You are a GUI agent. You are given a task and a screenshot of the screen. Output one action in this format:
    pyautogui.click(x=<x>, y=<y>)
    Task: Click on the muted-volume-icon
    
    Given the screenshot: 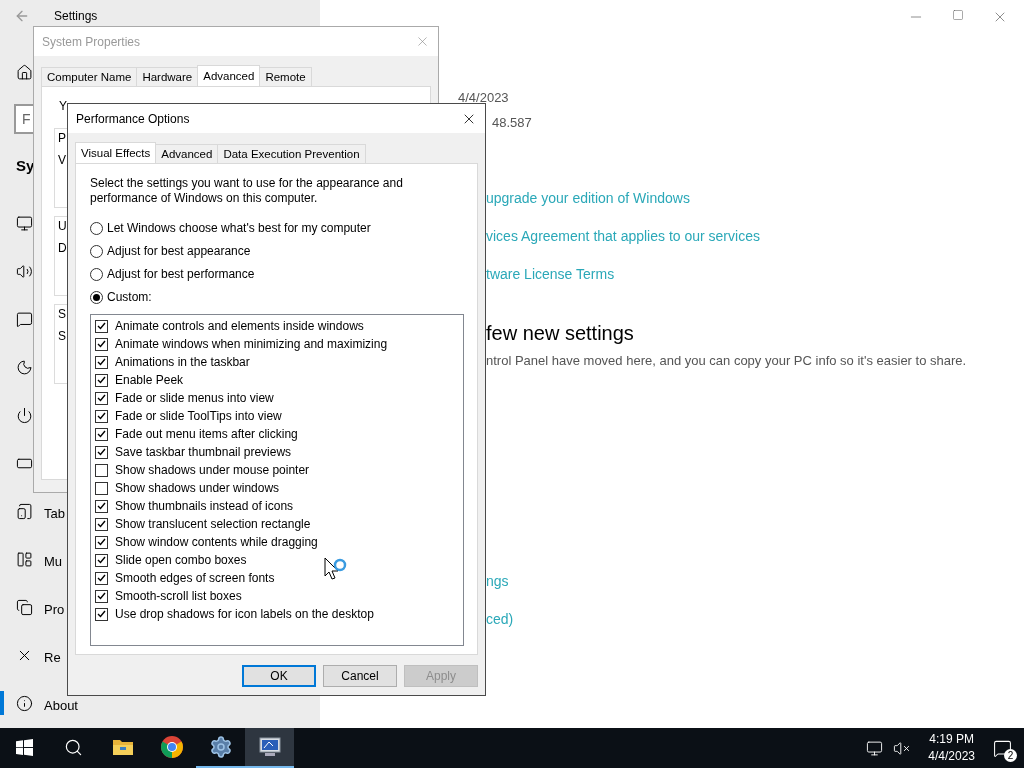 What is the action you would take?
    pyautogui.click(x=902, y=748)
    